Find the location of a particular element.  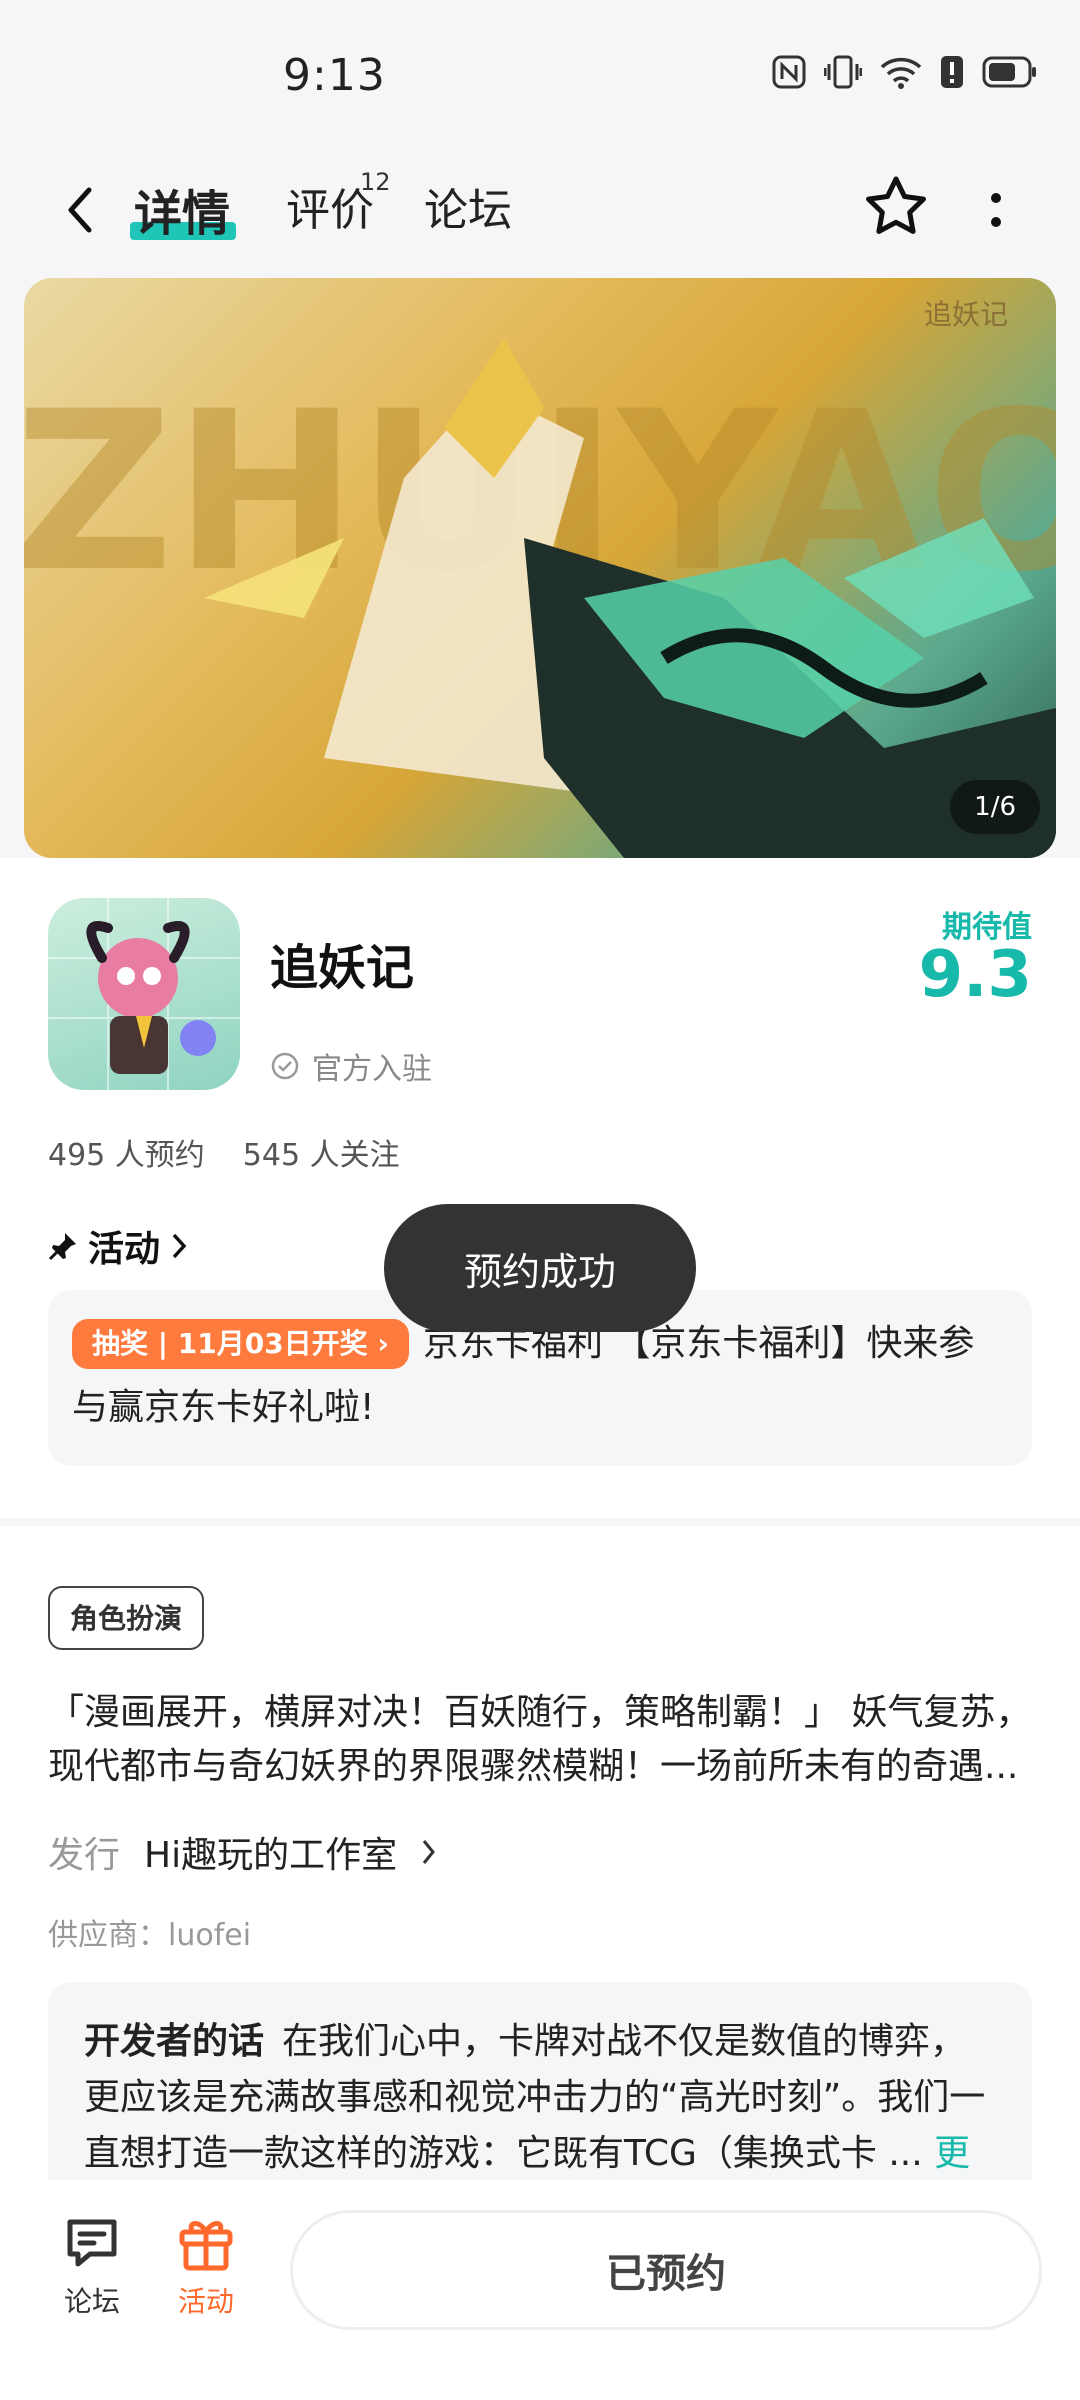

activity-heading: 活动 is located at coordinates (124, 1249).